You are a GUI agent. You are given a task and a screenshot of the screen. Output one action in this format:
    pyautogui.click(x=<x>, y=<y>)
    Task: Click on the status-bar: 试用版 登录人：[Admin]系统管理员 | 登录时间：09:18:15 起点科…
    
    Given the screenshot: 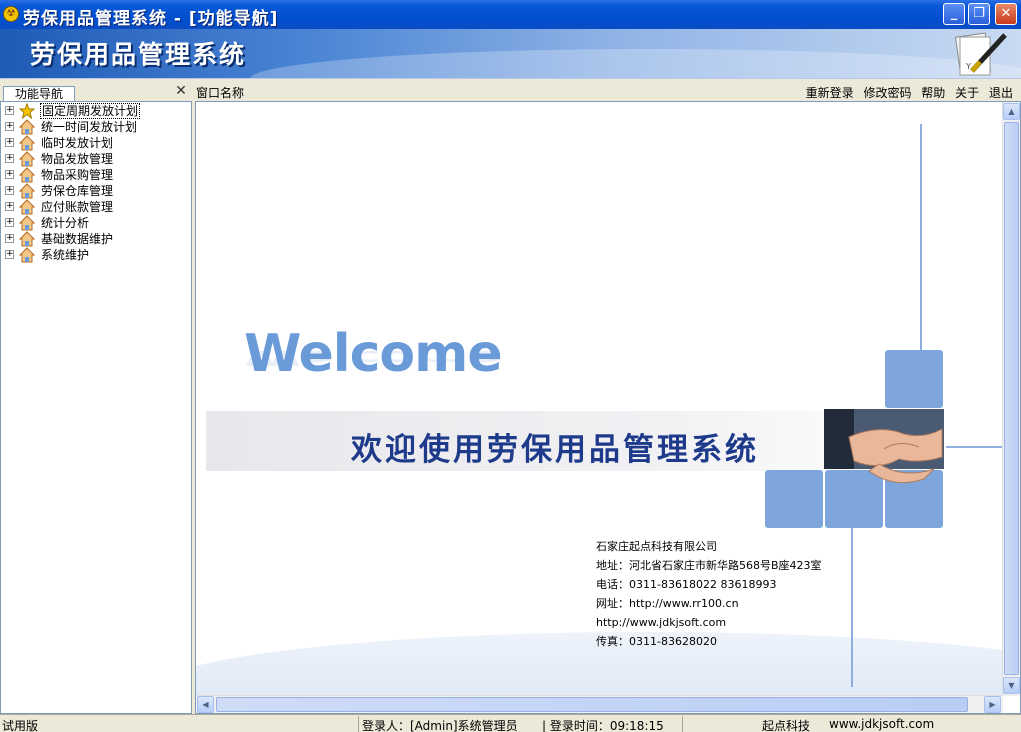 What is the action you would take?
    pyautogui.click(x=510, y=723)
    